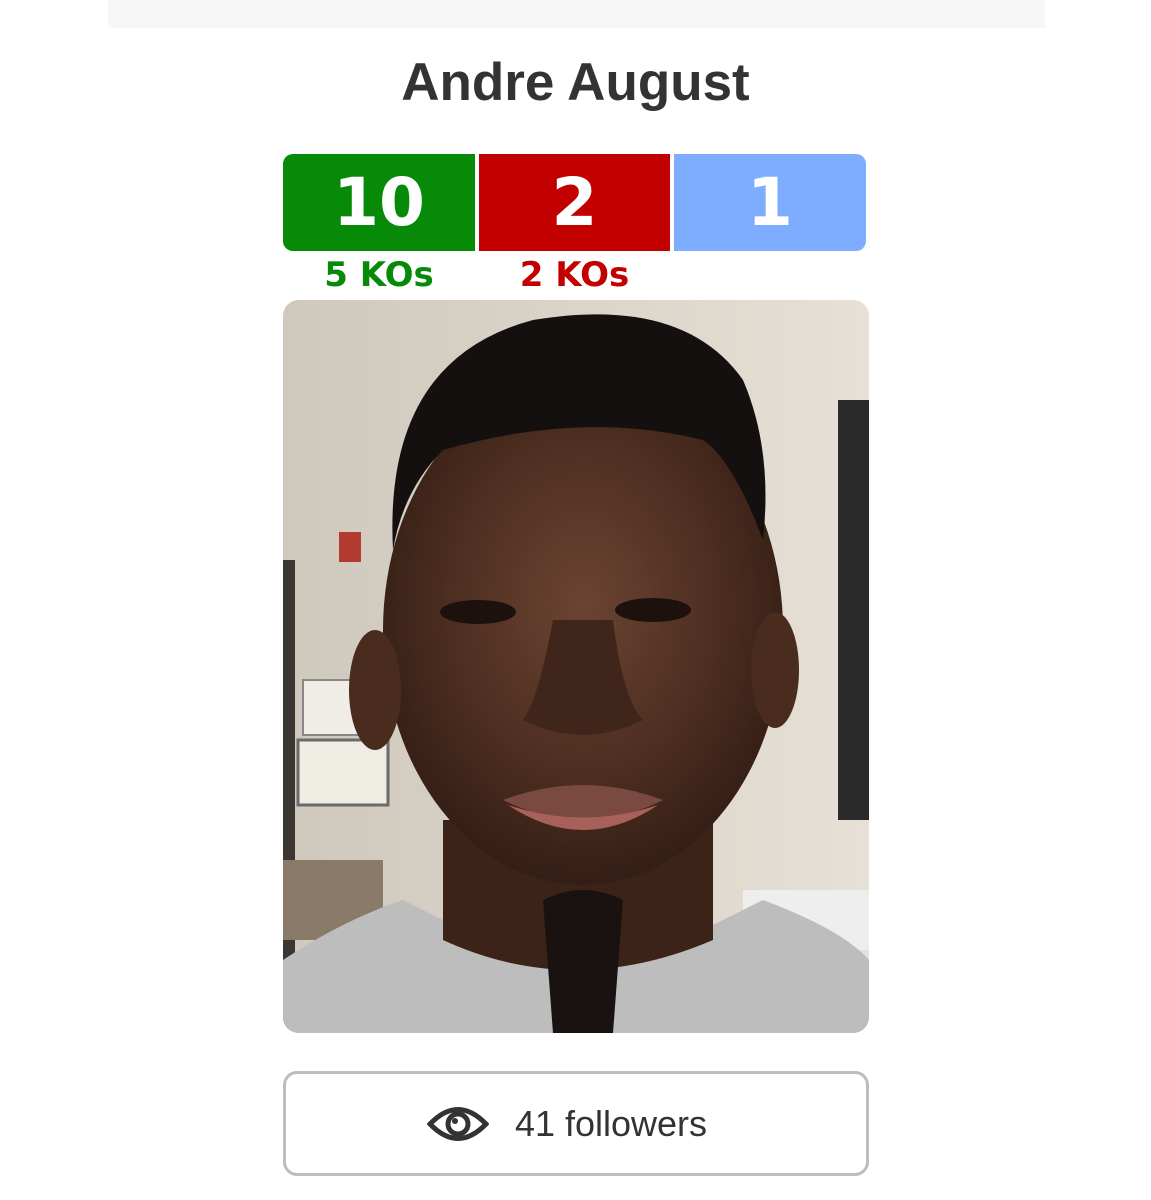 The height and width of the screenshot is (1200, 1151). I want to click on eye-icon, so click(457, 1123).